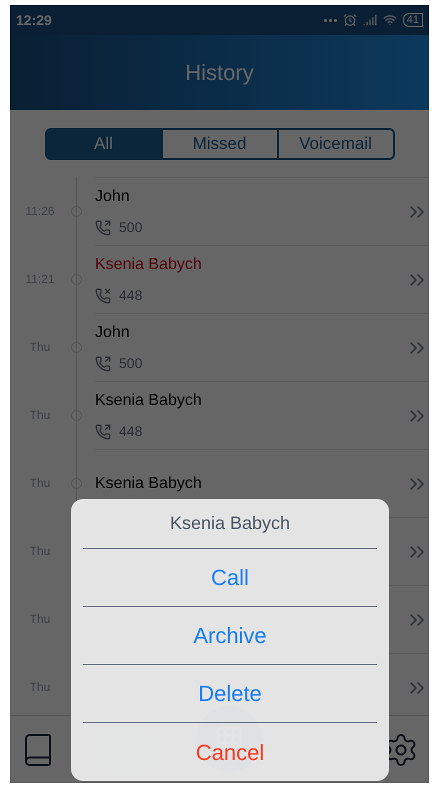  I want to click on battery-level: 41, so click(412, 20).